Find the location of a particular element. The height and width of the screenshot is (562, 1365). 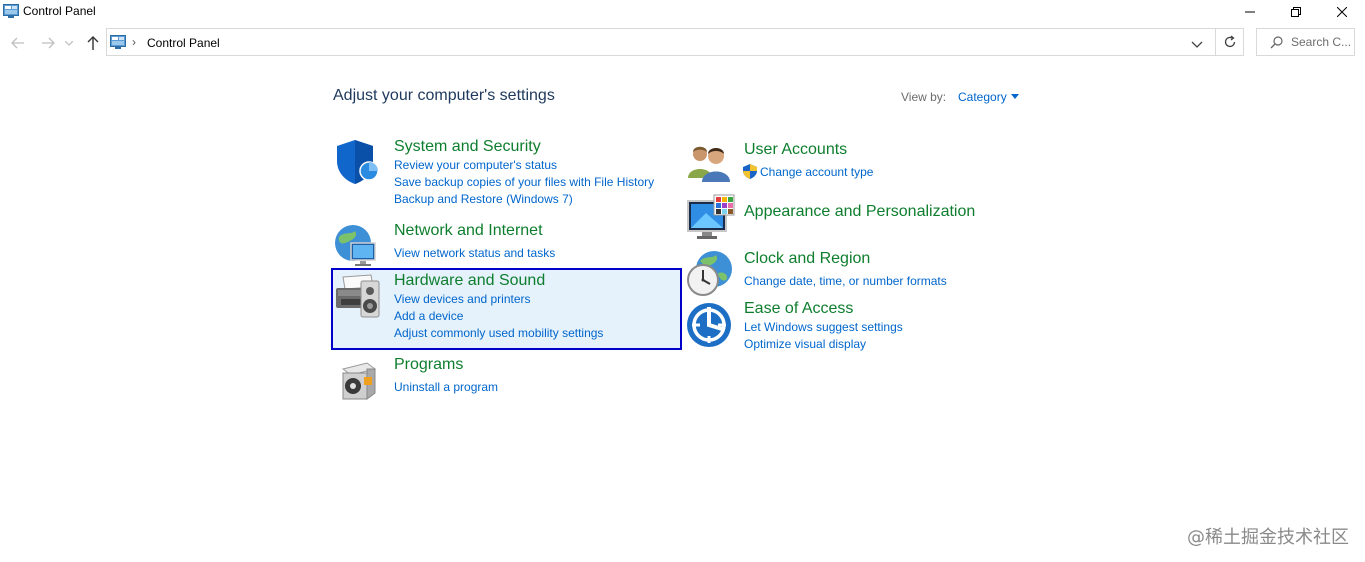

link-network-status: View network status and tasks is located at coordinates (474, 253).